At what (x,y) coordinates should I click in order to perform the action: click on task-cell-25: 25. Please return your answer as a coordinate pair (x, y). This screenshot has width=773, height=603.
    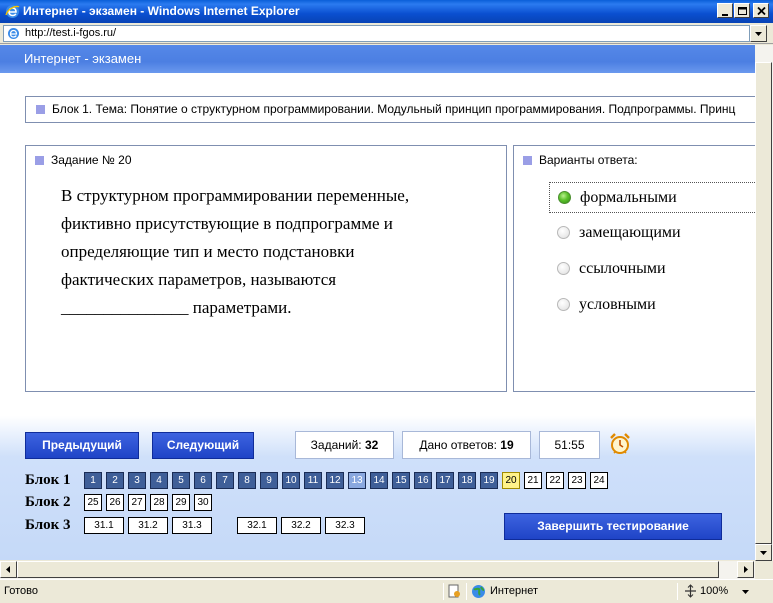
    Looking at the image, I should click on (93, 502).